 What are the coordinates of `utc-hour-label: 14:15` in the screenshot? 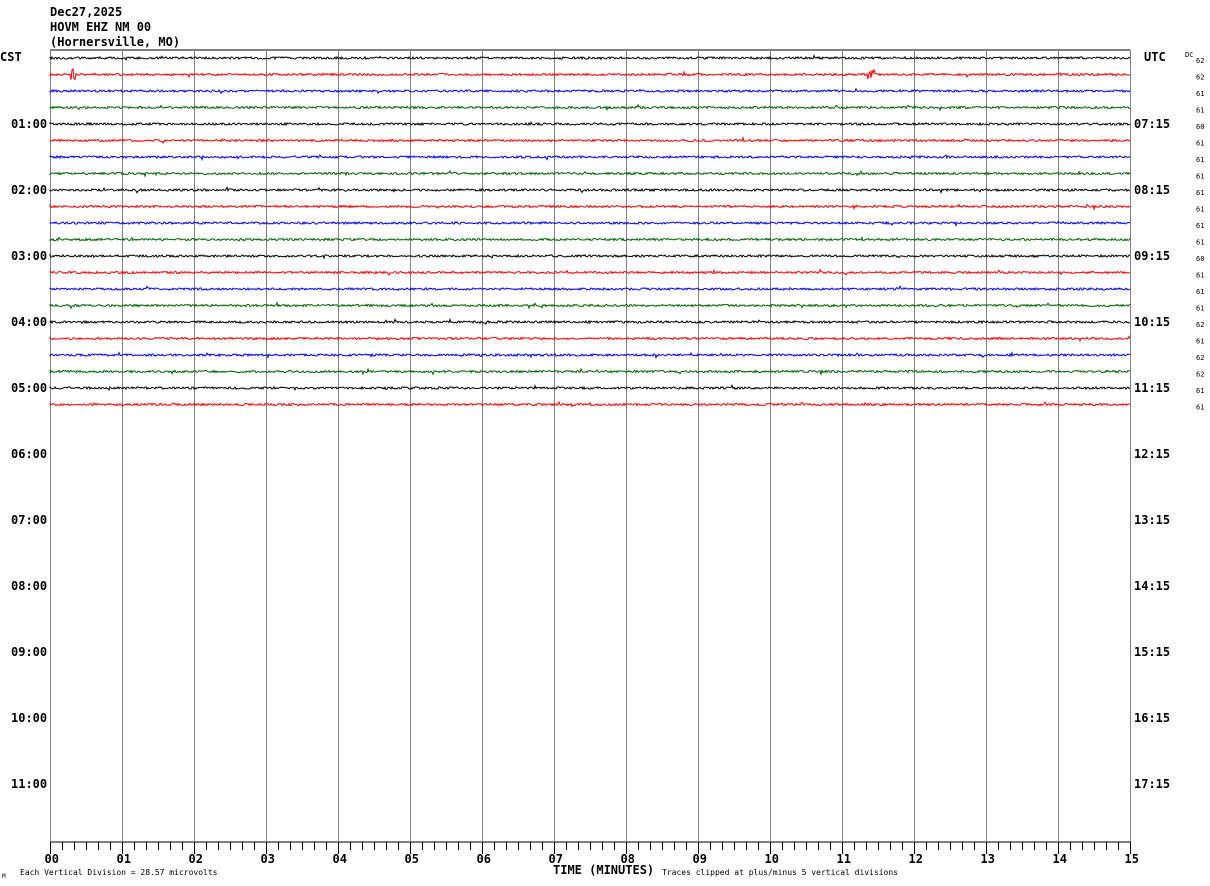 It's located at (1152, 586).